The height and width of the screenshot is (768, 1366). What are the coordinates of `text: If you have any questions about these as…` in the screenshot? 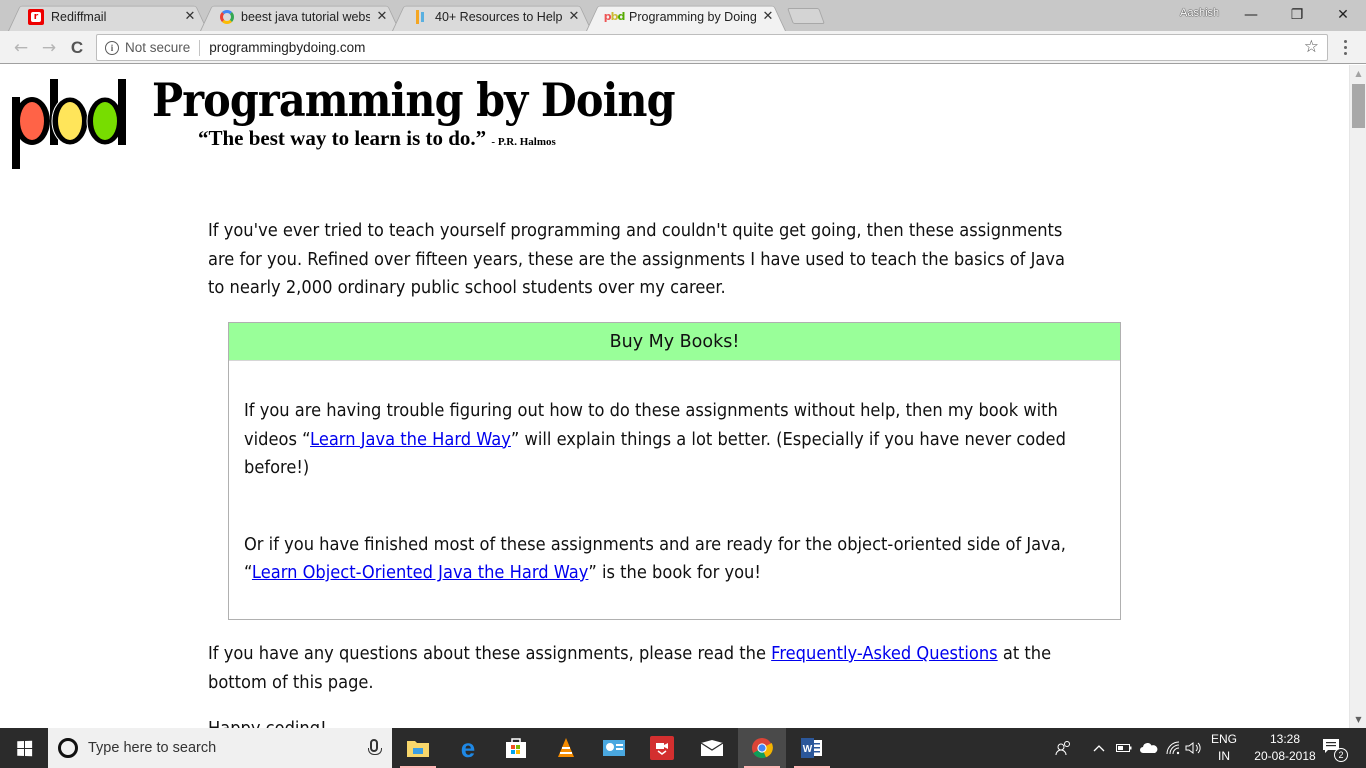 It's located at (490, 654).